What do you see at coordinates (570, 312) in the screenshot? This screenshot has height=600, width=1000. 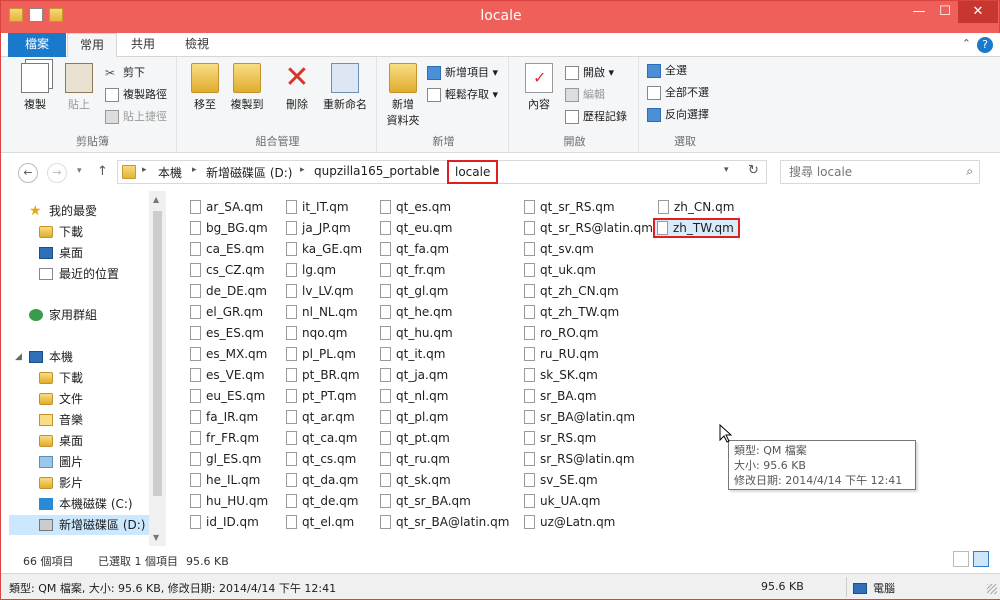 I see `file-item: qt_zh_TW.qm` at bounding box center [570, 312].